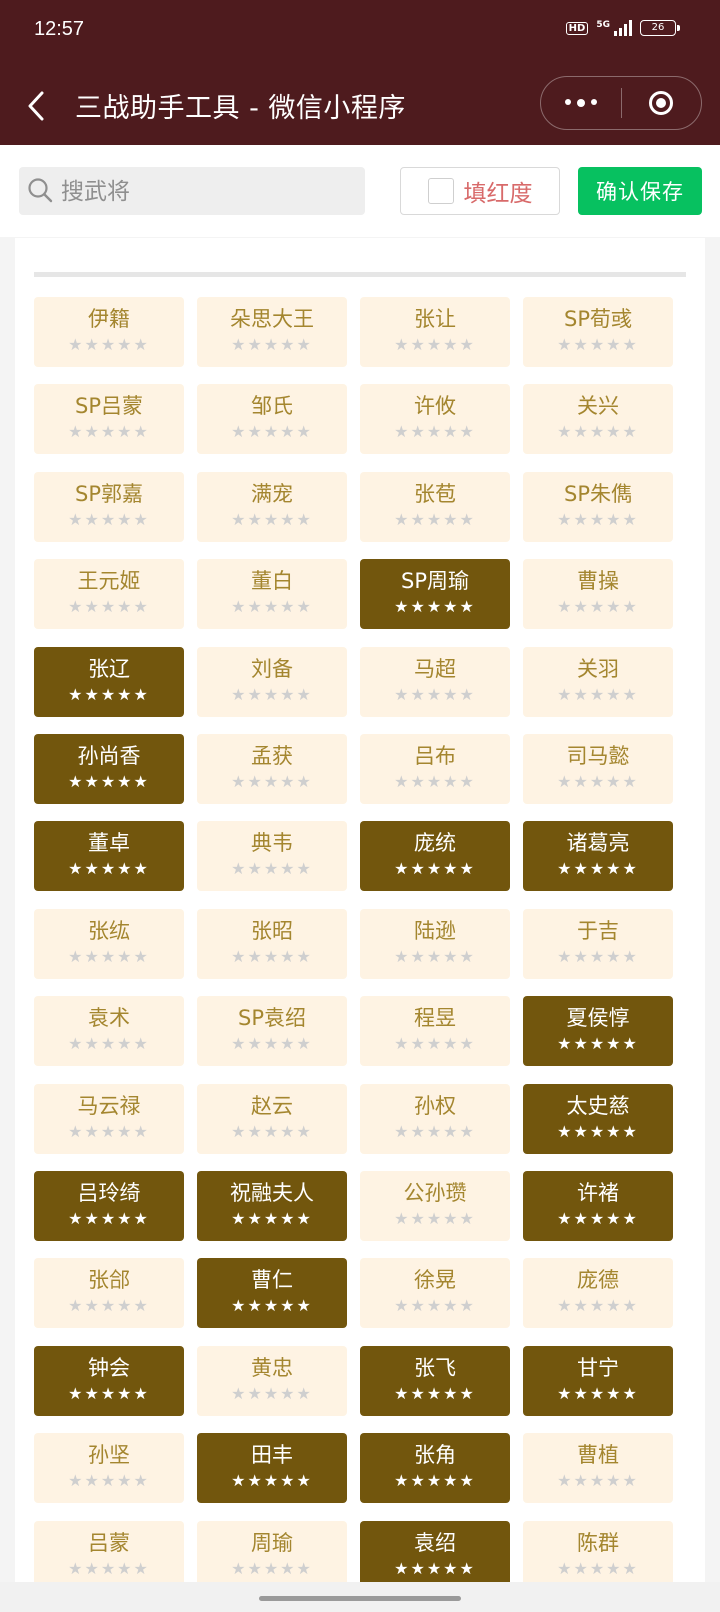  I want to click on general-card: 祝融夫人 ★★★★★, so click(272, 1206).